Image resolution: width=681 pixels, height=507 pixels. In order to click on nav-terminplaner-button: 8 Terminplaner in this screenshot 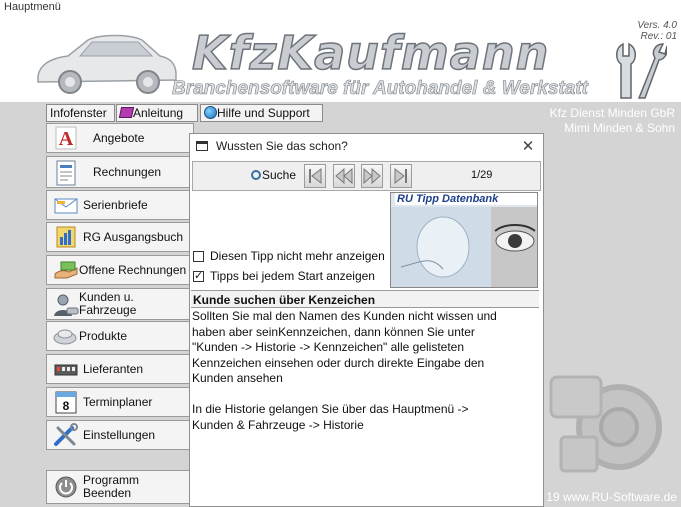, I will do `click(120, 402)`.